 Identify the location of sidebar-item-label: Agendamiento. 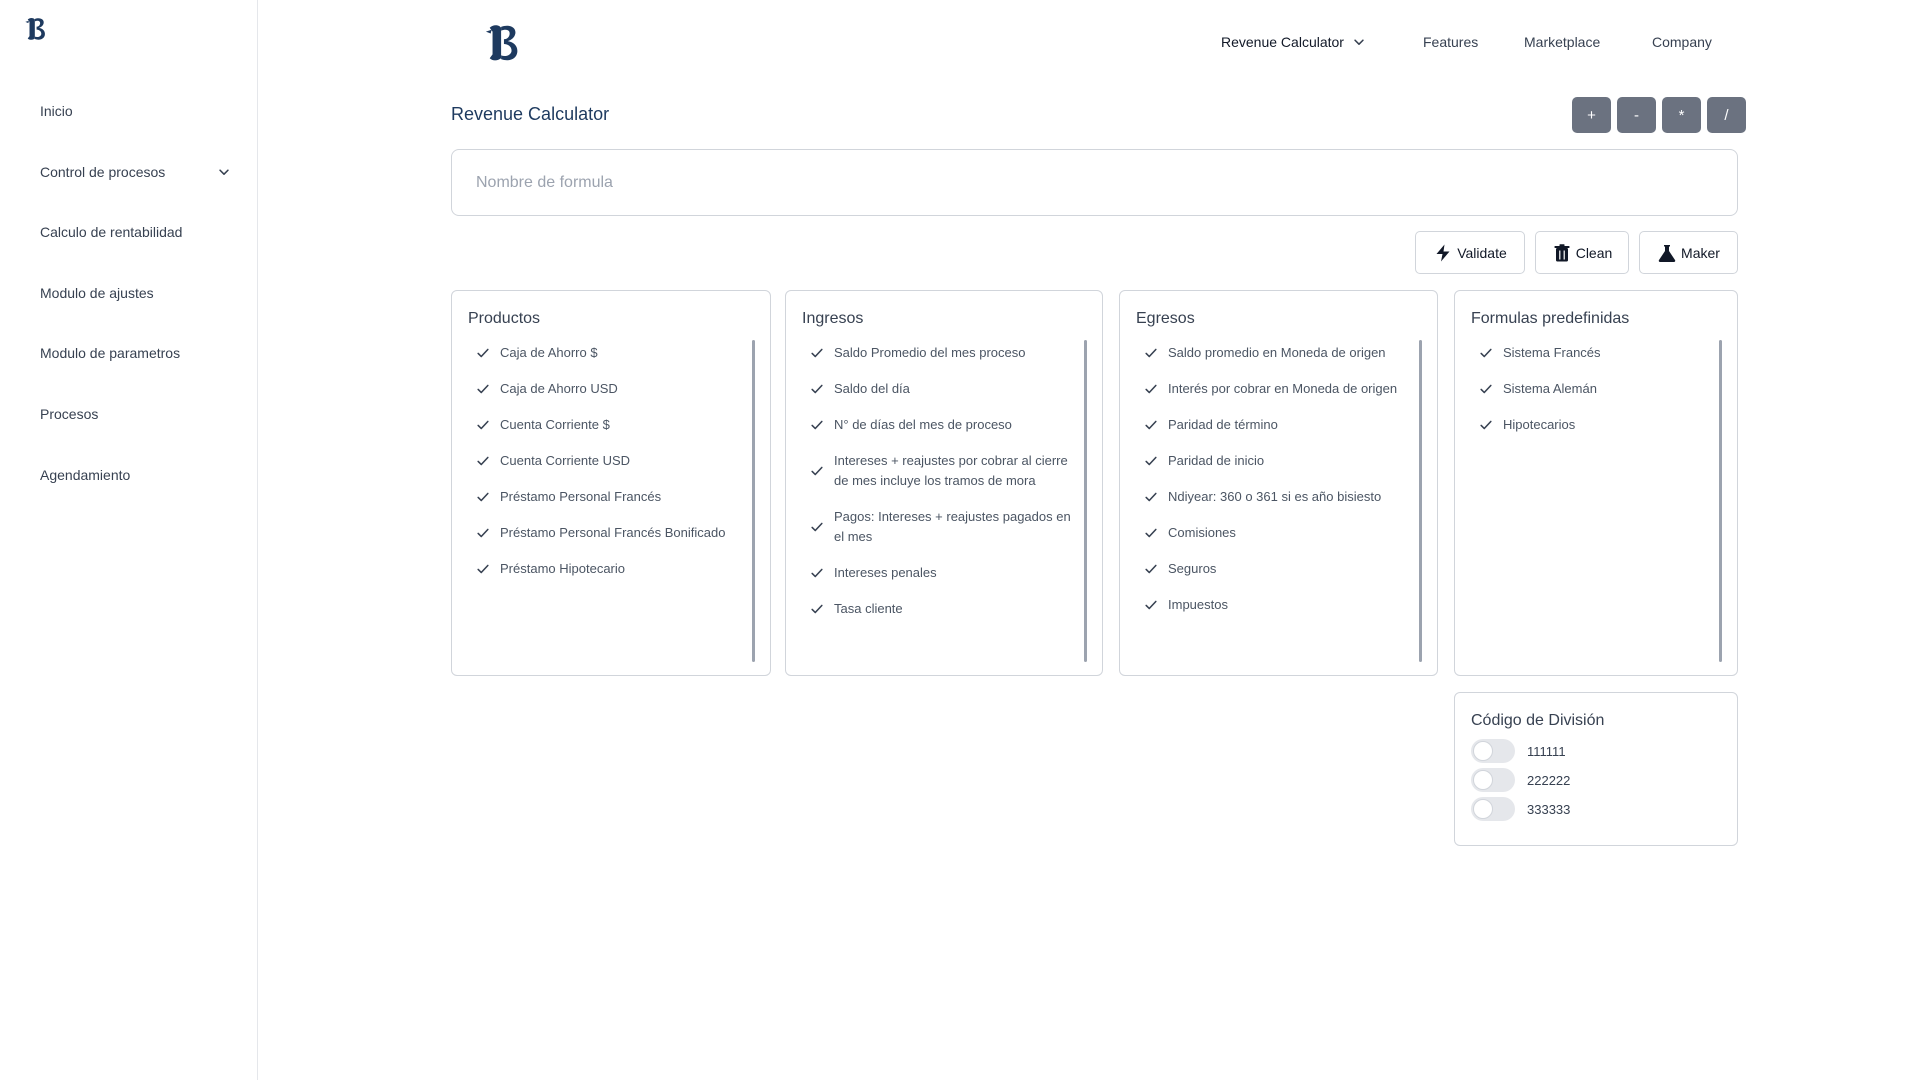
(85, 475).